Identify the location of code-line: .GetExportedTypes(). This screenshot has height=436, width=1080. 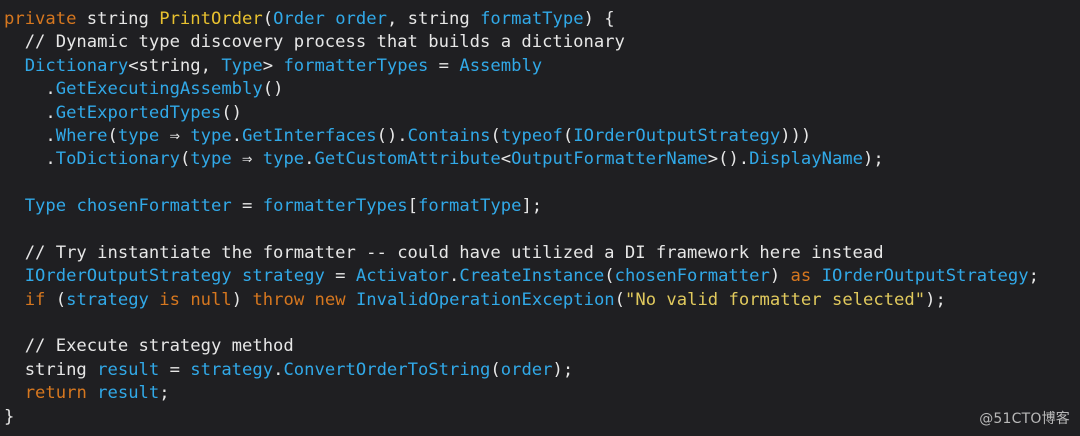
(521, 113).